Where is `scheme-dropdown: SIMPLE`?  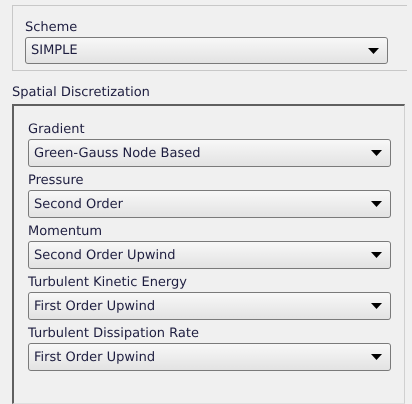
scheme-dropdown: SIMPLE is located at coordinates (206, 50).